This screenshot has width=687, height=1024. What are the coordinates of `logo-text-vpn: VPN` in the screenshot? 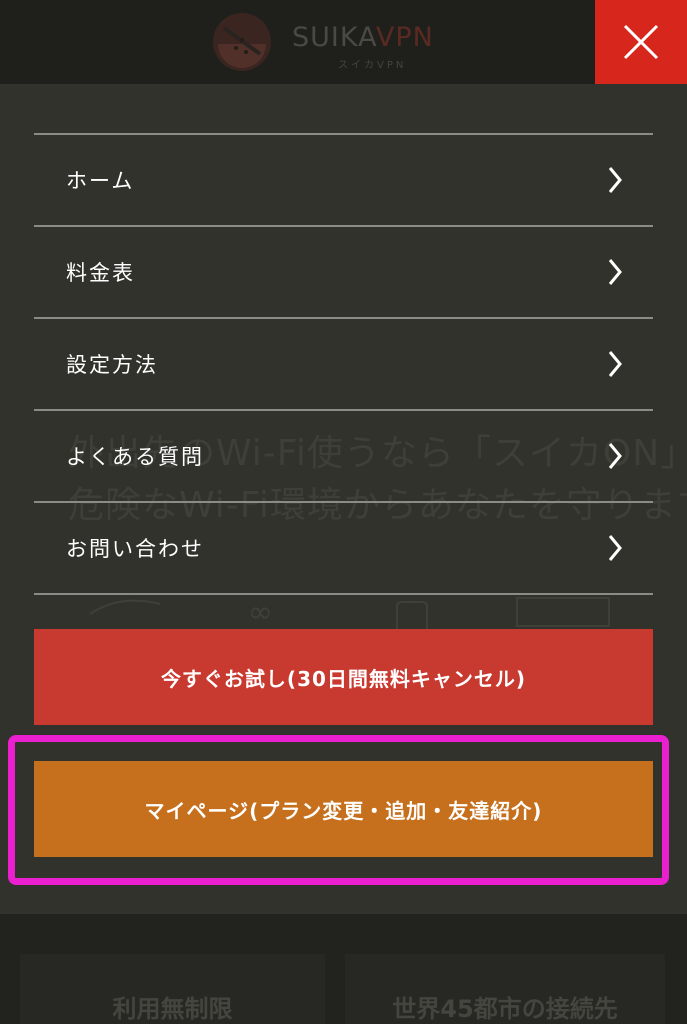 It's located at (404, 37).